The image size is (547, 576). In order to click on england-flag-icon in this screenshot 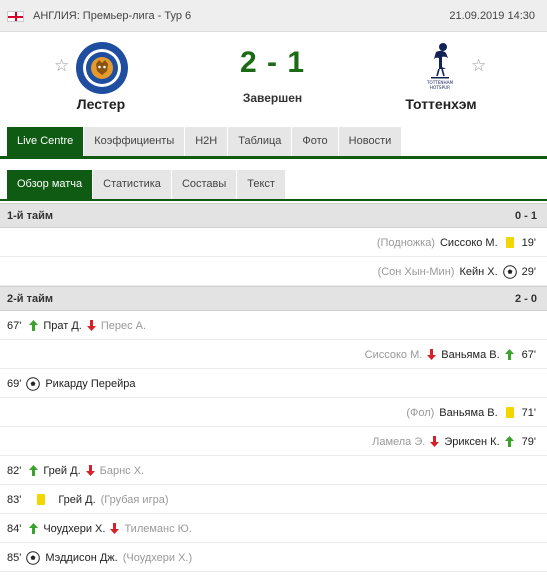, I will do `click(15, 16)`.